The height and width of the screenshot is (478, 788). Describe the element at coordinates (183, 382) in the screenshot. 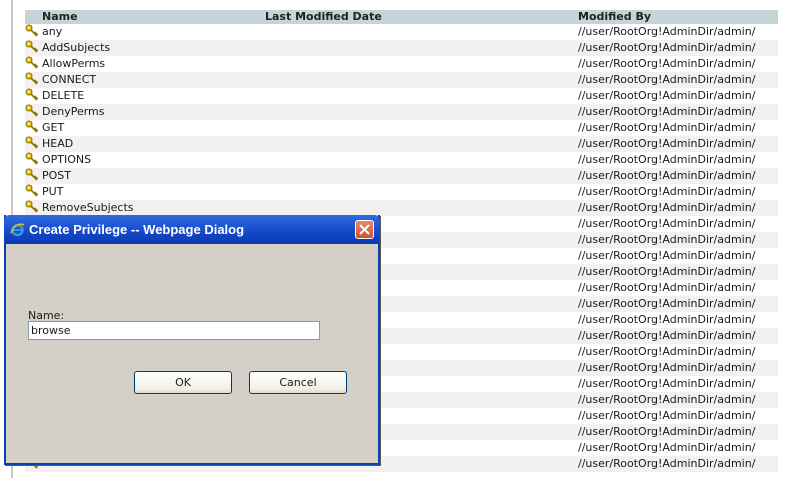

I see `ok-button: OK` at that location.